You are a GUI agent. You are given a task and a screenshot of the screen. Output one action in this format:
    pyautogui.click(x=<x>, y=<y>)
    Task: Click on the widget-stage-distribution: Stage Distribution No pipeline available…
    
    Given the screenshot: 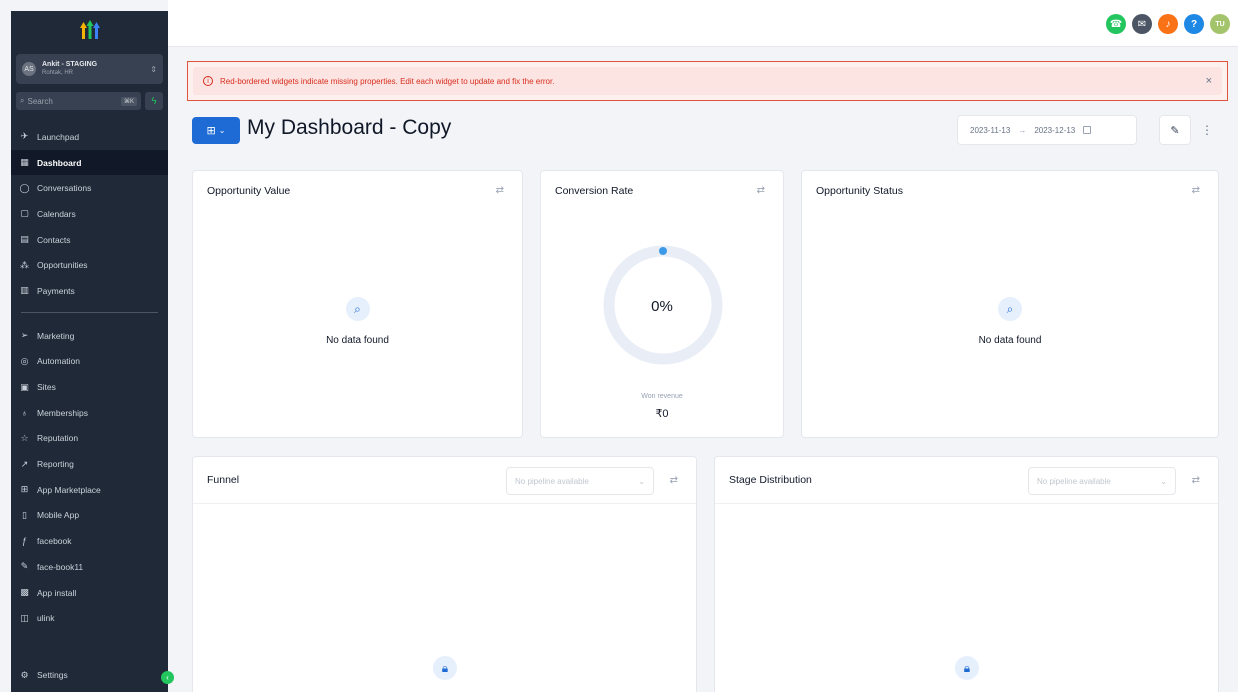 What is the action you would take?
    pyautogui.click(x=966, y=574)
    